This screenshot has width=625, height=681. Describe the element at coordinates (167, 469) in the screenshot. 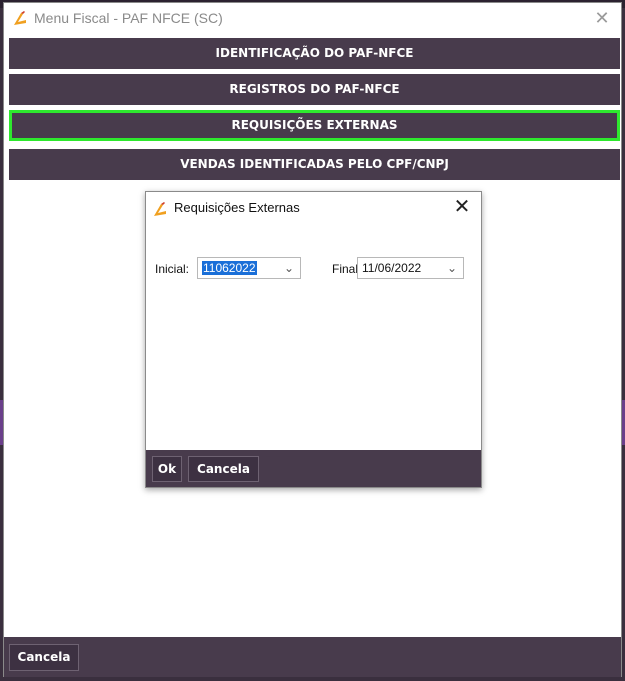

I see `ok-button: Ok` at that location.